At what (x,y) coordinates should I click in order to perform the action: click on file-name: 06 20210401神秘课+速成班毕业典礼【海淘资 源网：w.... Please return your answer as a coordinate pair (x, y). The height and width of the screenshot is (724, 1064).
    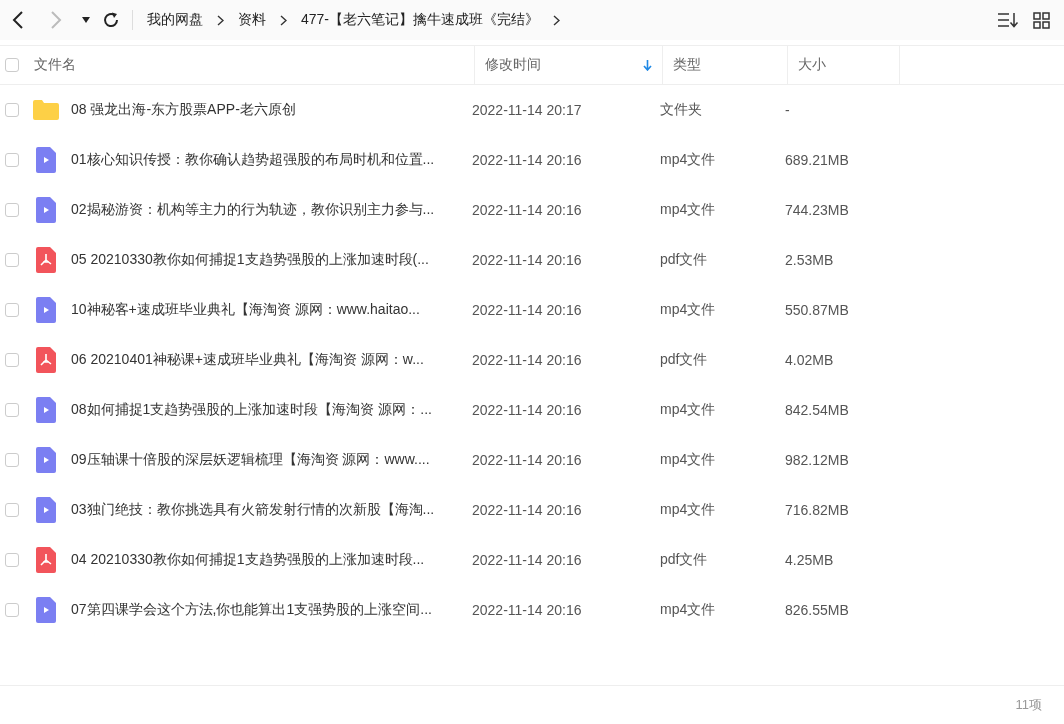
    Looking at the image, I should click on (260, 360).